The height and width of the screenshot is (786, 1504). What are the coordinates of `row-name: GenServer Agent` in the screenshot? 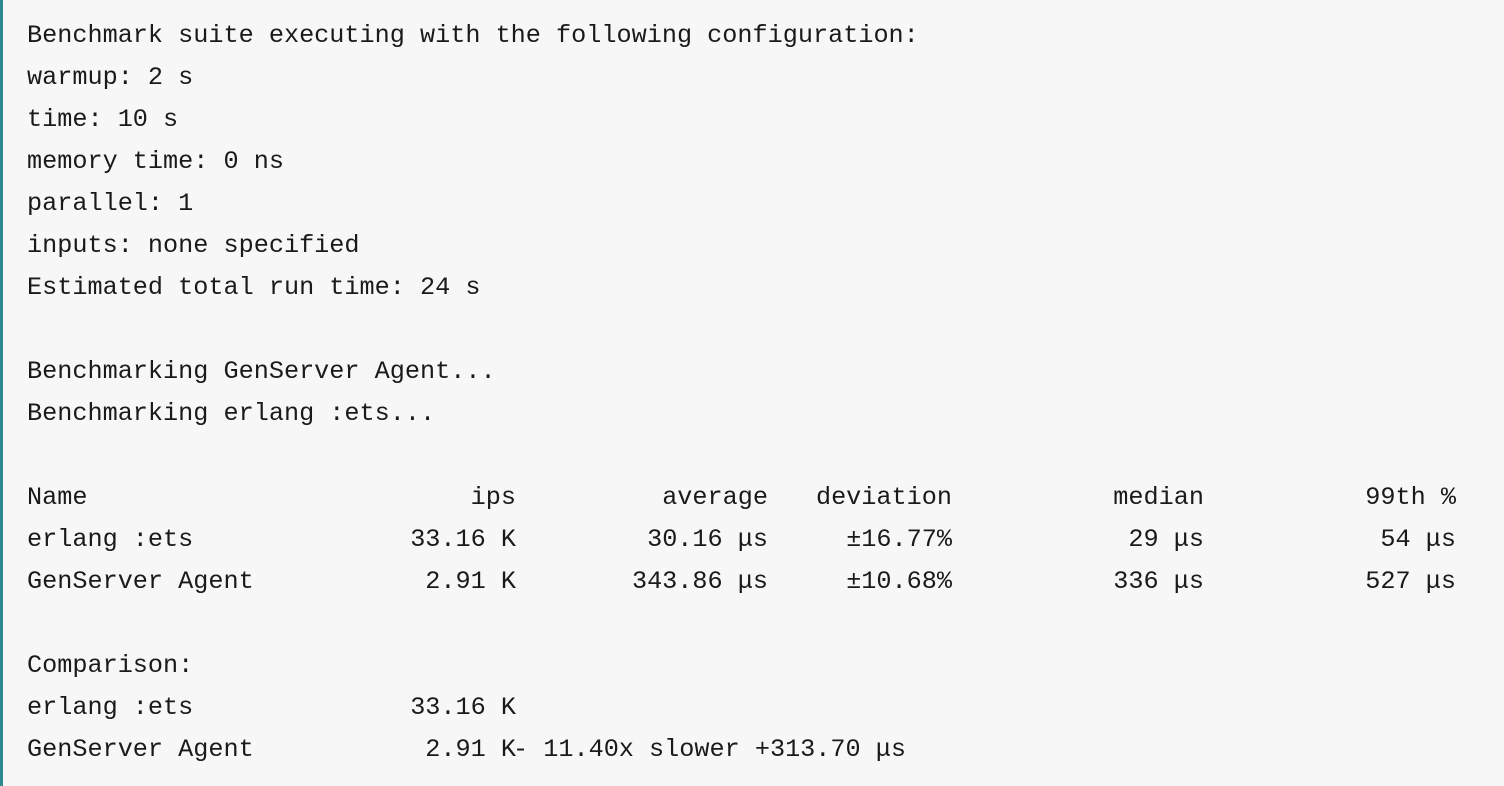 It's located at (140, 581).